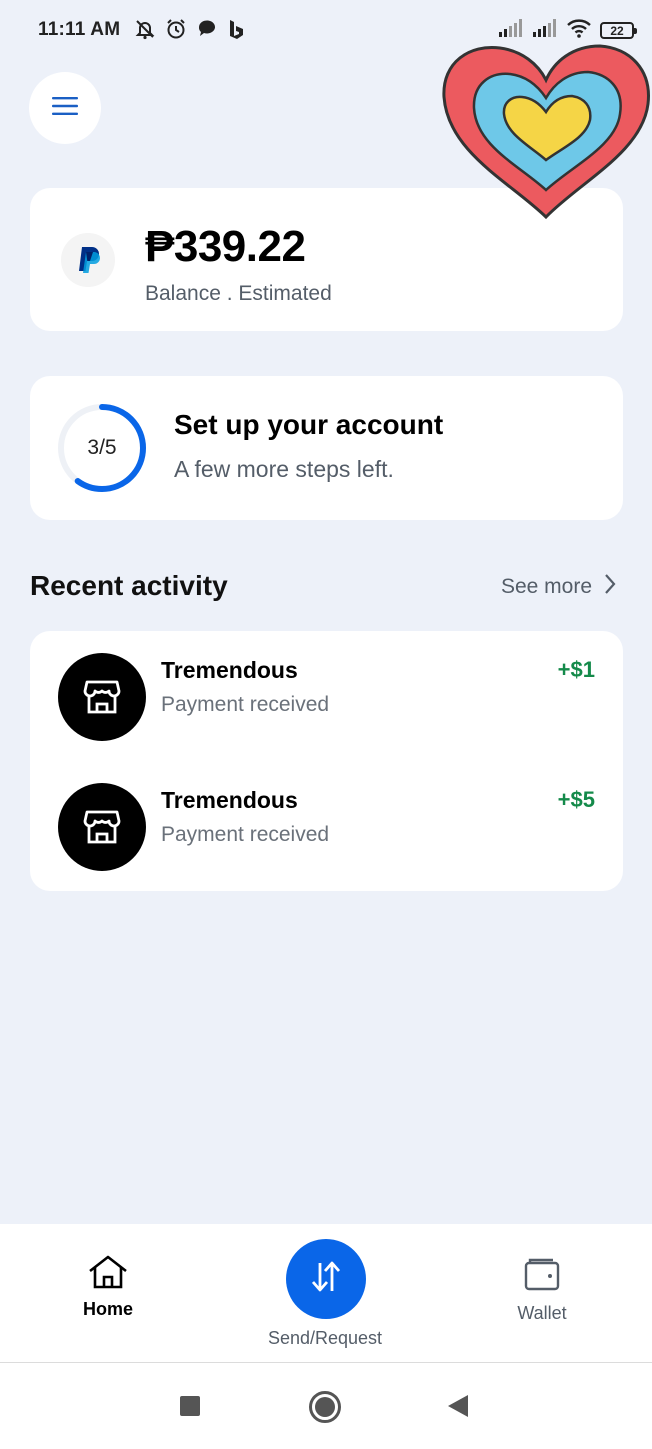 This screenshot has height=1449, width=652. I want to click on list-item: Tremendous Payment received +$5, so click(326, 828).